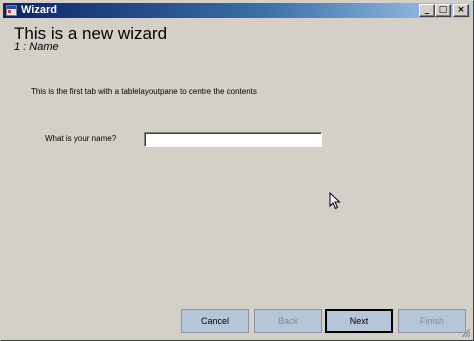  What do you see at coordinates (427, 10) in the screenshot?
I see `minimize-button: _` at bounding box center [427, 10].